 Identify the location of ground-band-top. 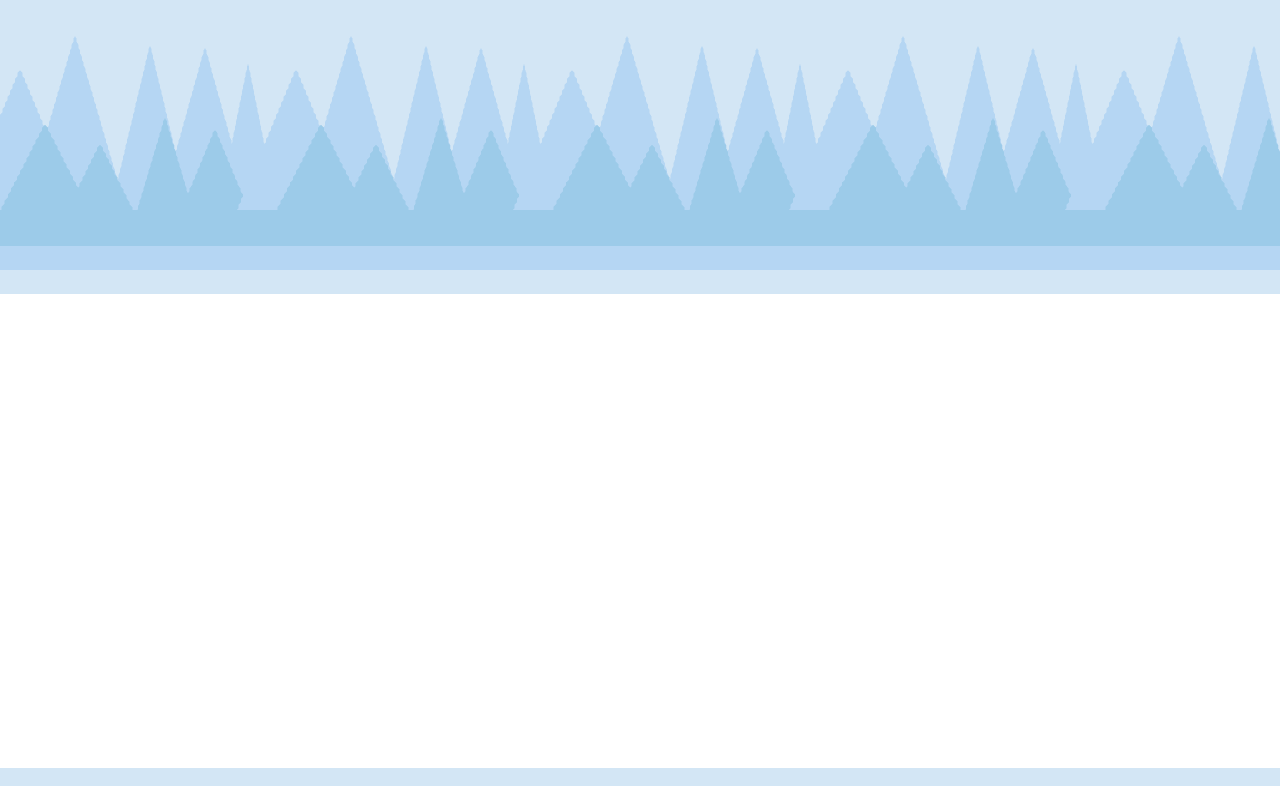
(640, 258).